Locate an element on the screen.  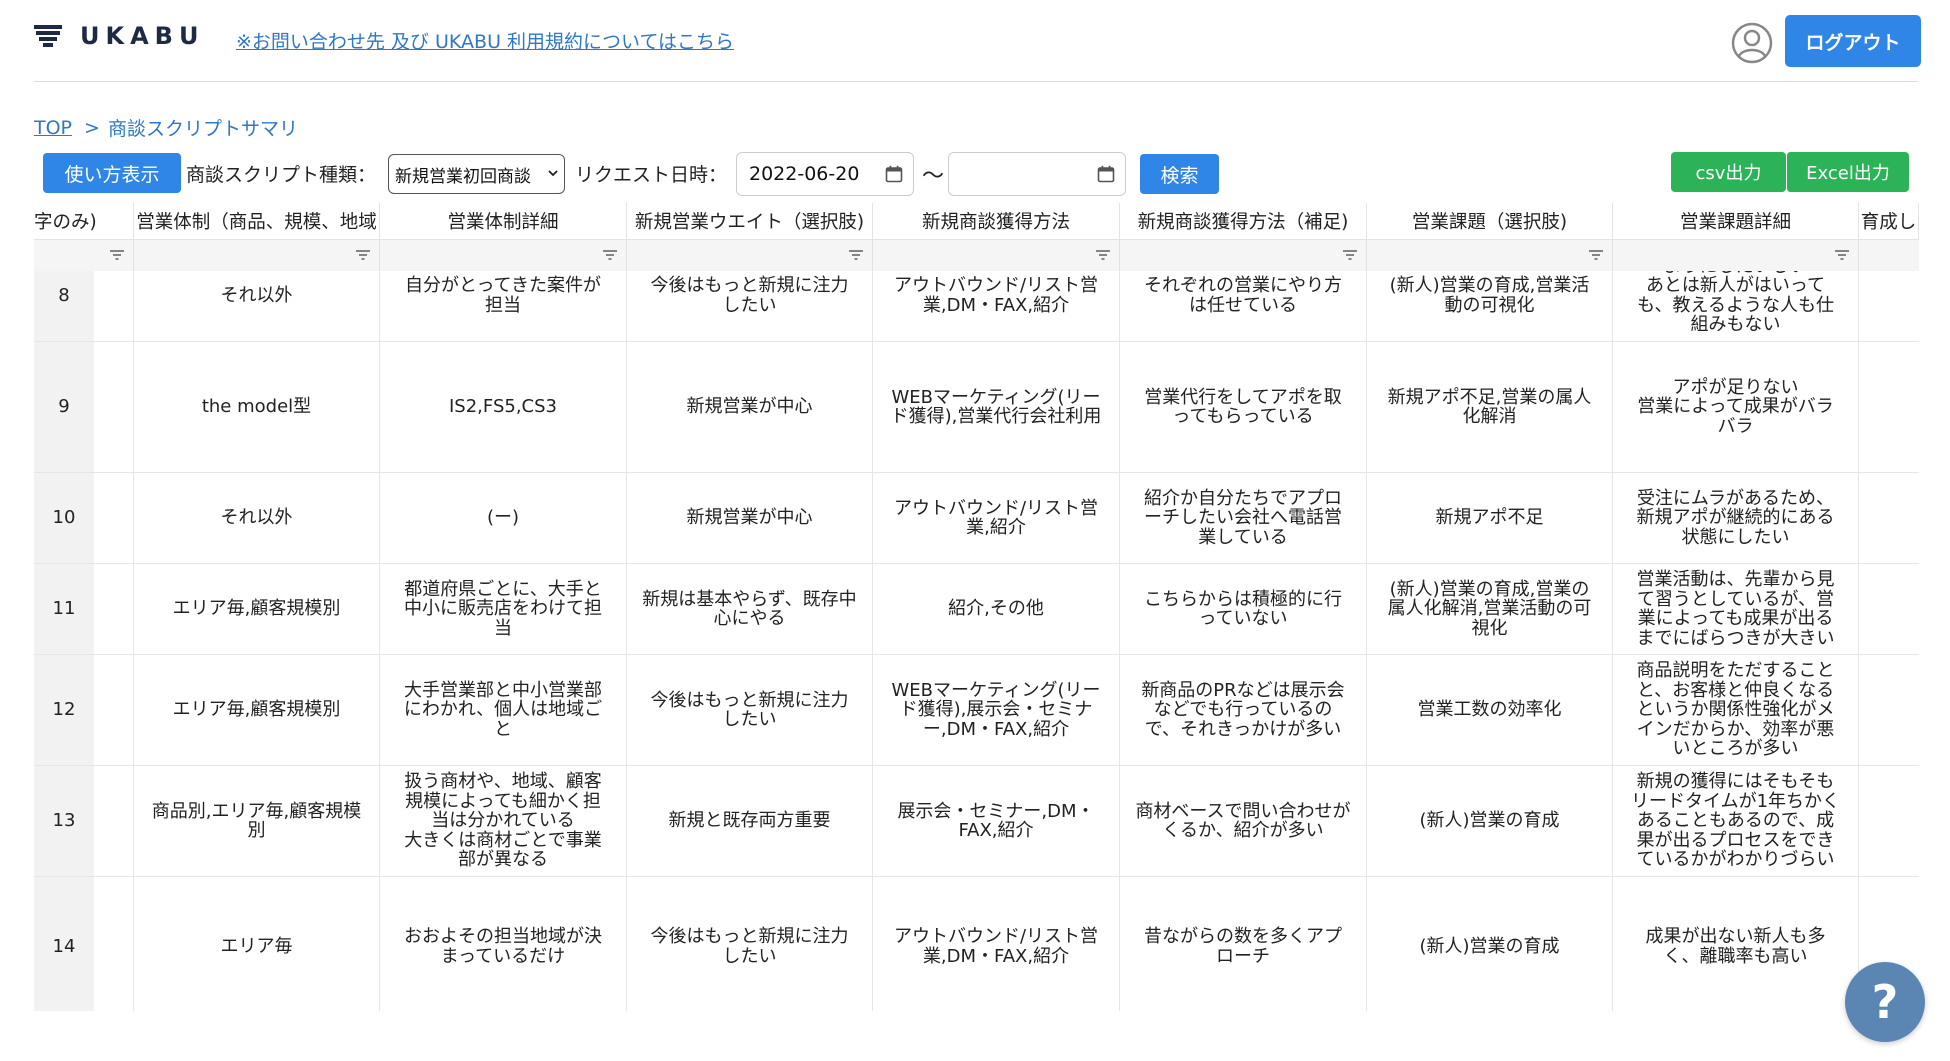
search-button: 検索 is located at coordinates (1179, 174).